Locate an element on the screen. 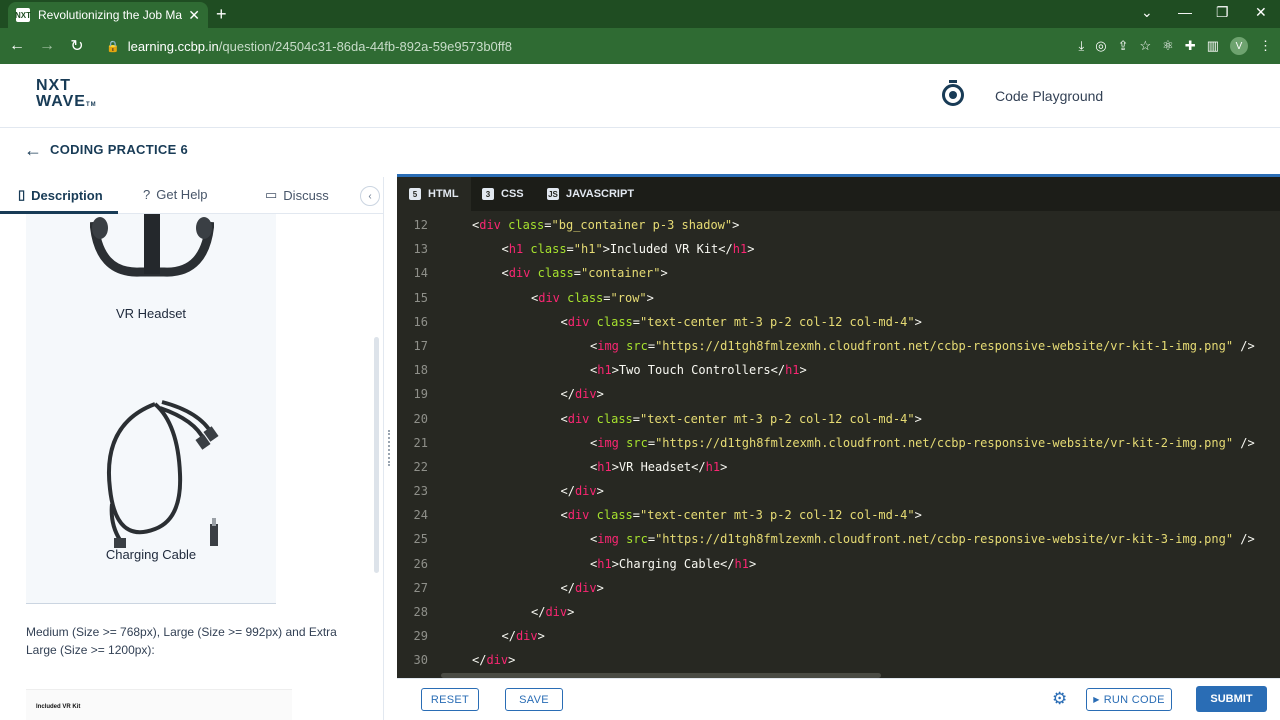 This screenshot has width=1280, height=720. submit-button: SUBMIT is located at coordinates (1231, 699).